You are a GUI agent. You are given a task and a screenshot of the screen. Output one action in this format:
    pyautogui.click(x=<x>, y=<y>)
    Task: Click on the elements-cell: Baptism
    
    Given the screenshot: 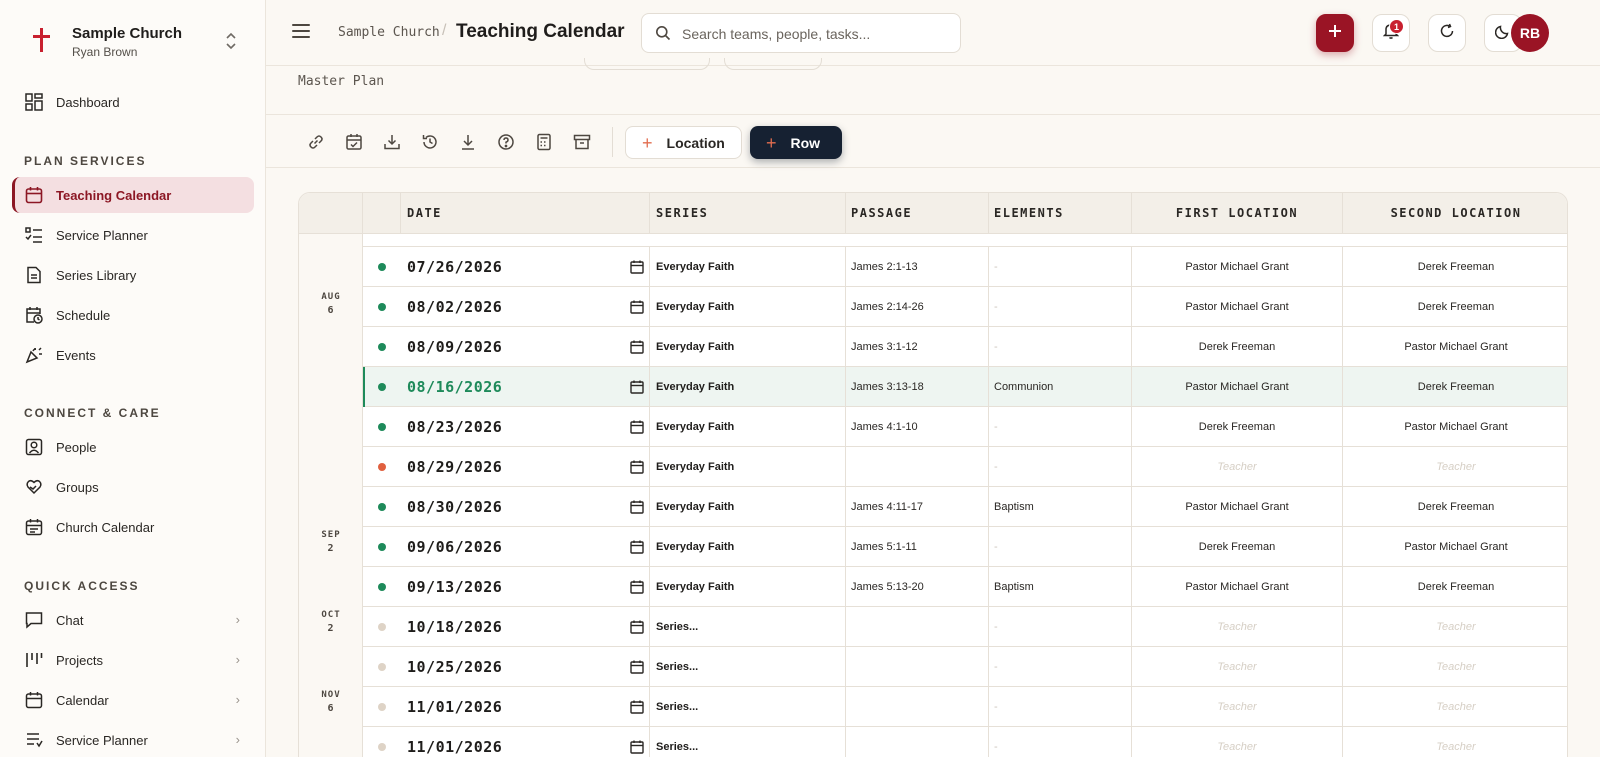 What is the action you would take?
    pyautogui.click(x=1060, y=587)
    